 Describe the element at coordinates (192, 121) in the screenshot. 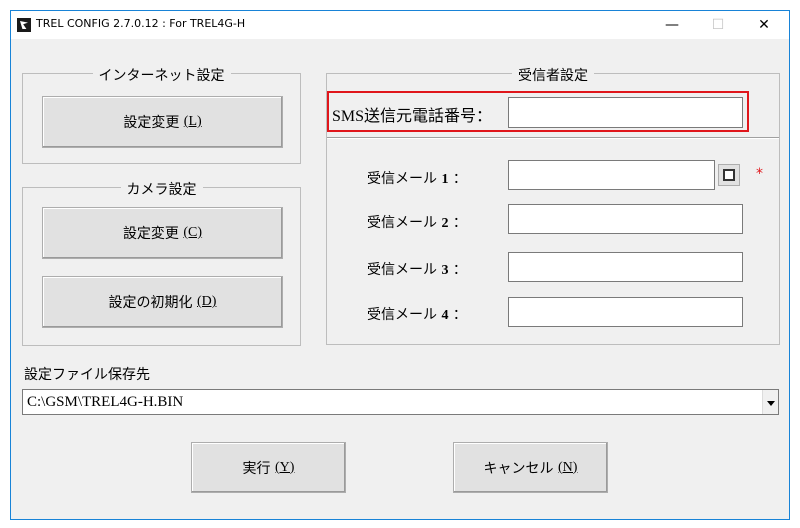

I see `internet-change-shortcut: (L)` at that location.